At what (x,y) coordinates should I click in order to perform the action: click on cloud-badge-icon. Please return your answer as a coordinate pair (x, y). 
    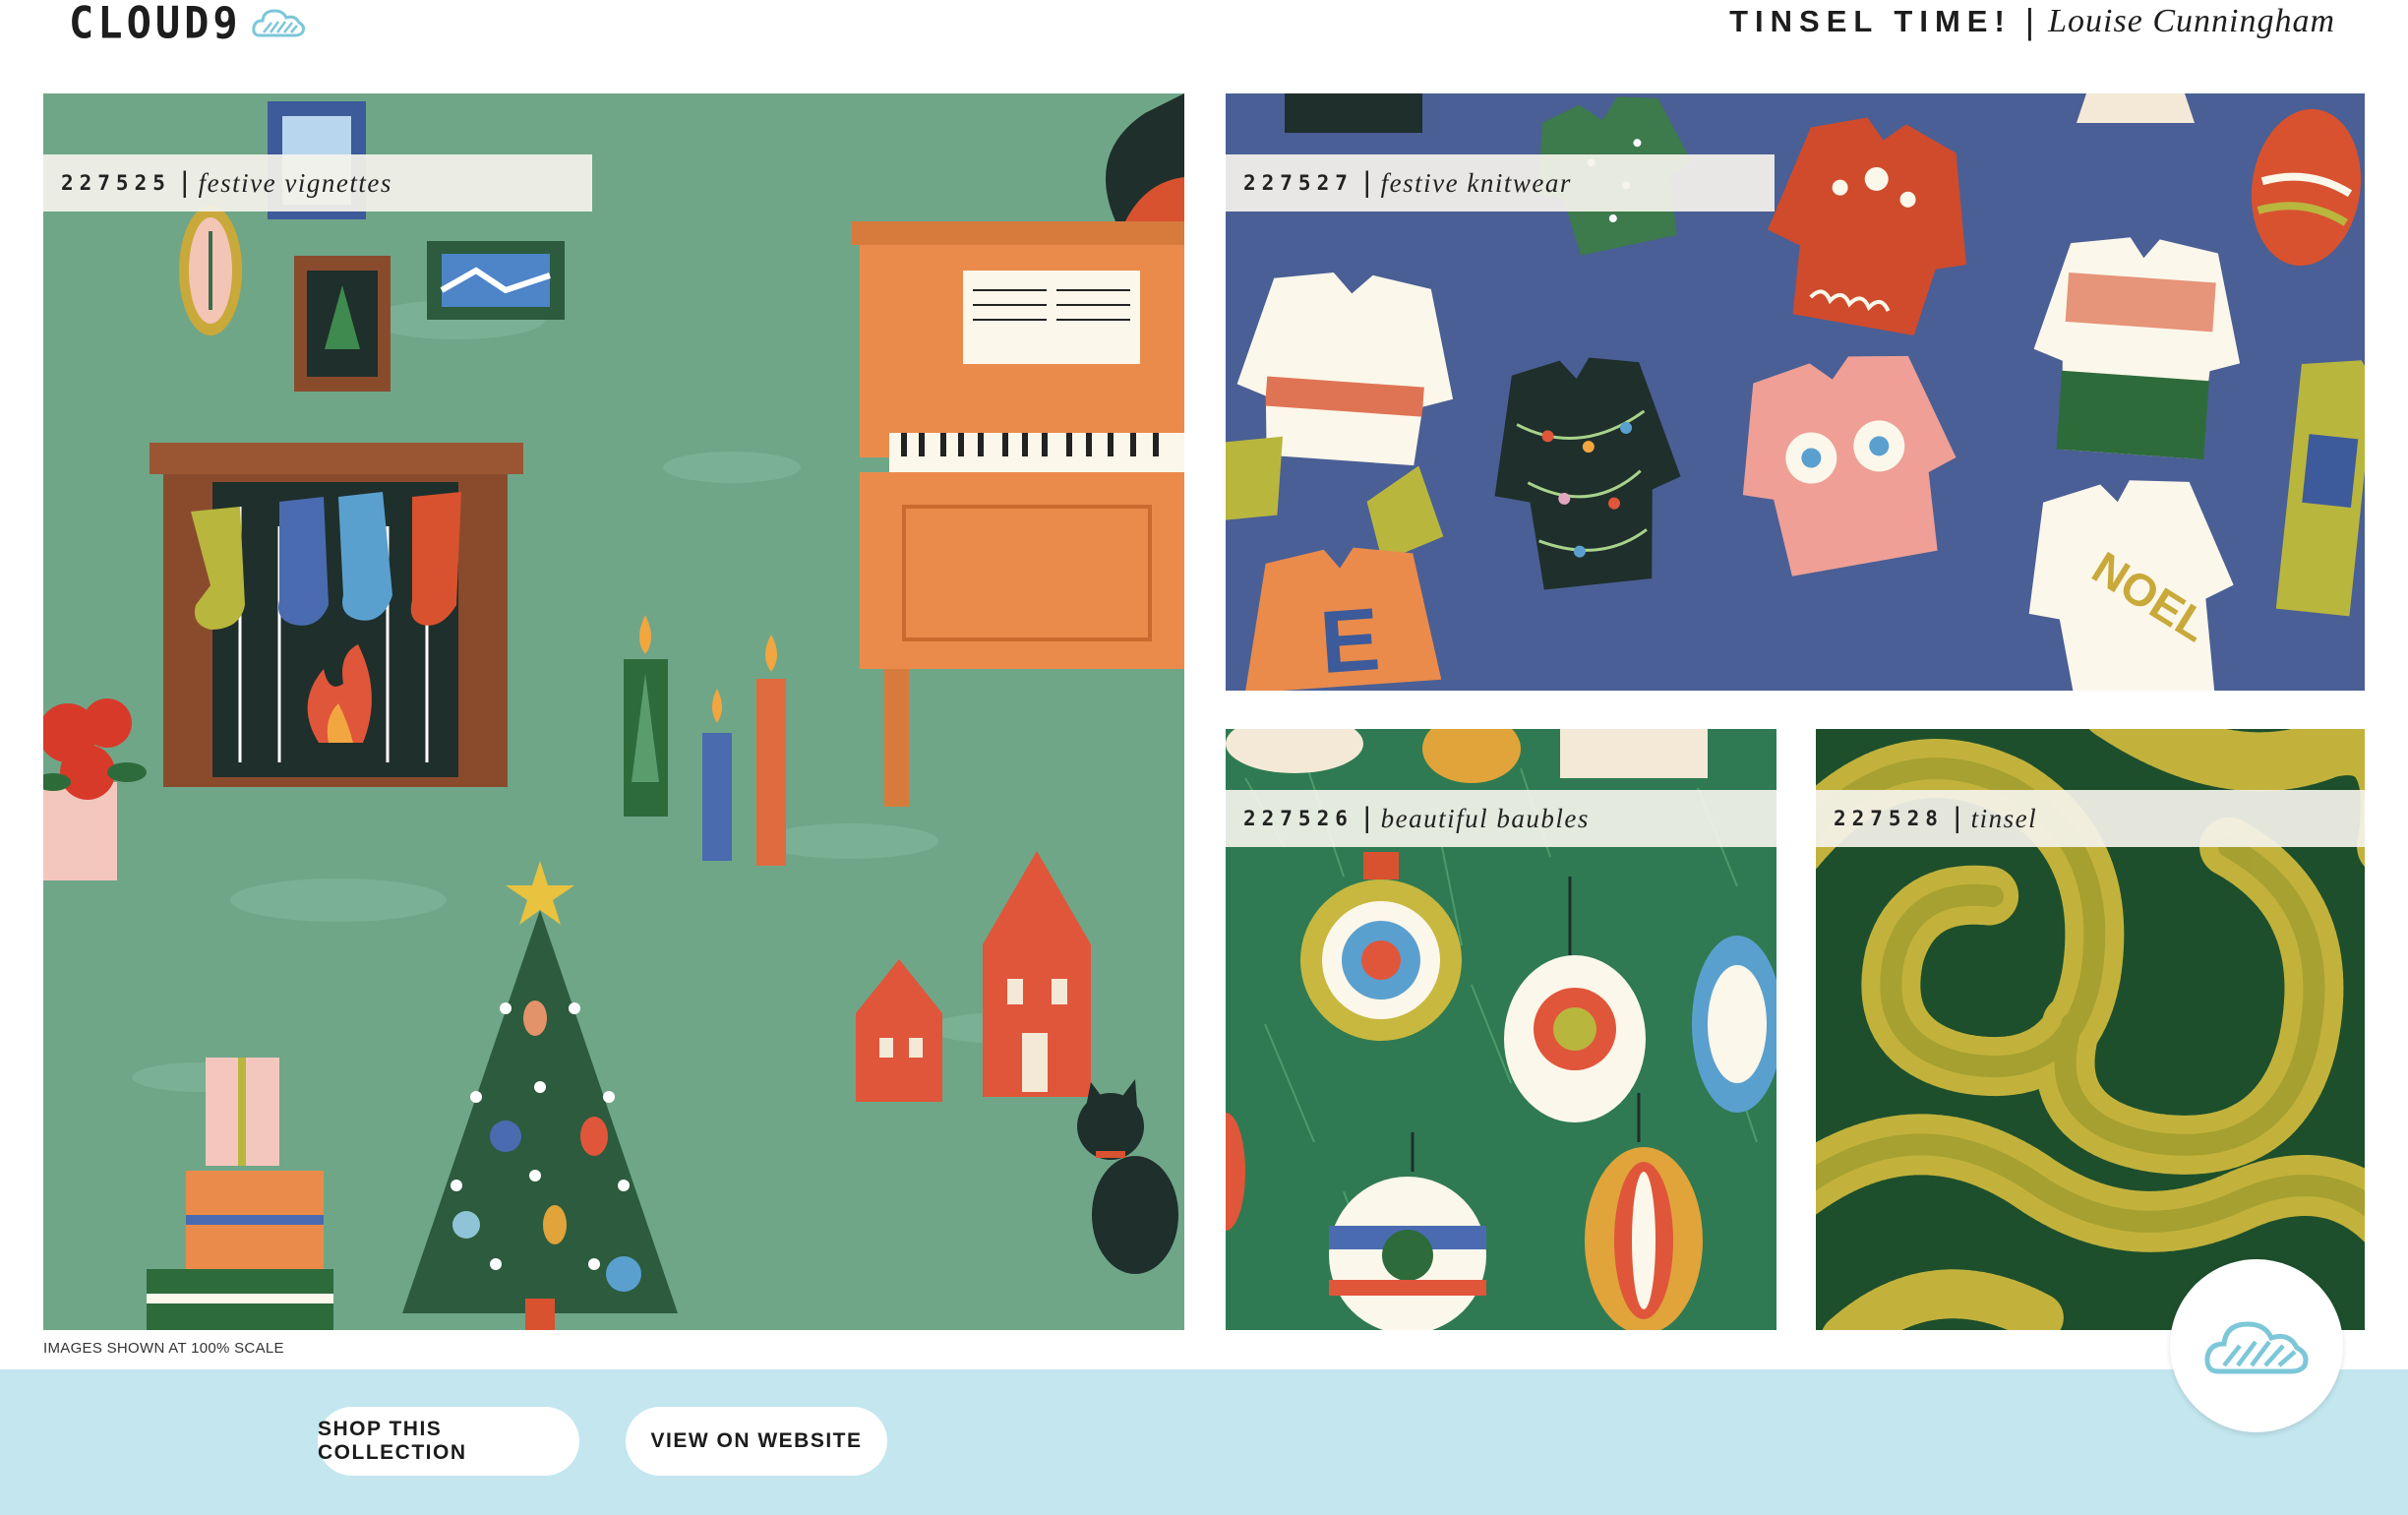
    Looking at the image, I should click on (2256, 1347).